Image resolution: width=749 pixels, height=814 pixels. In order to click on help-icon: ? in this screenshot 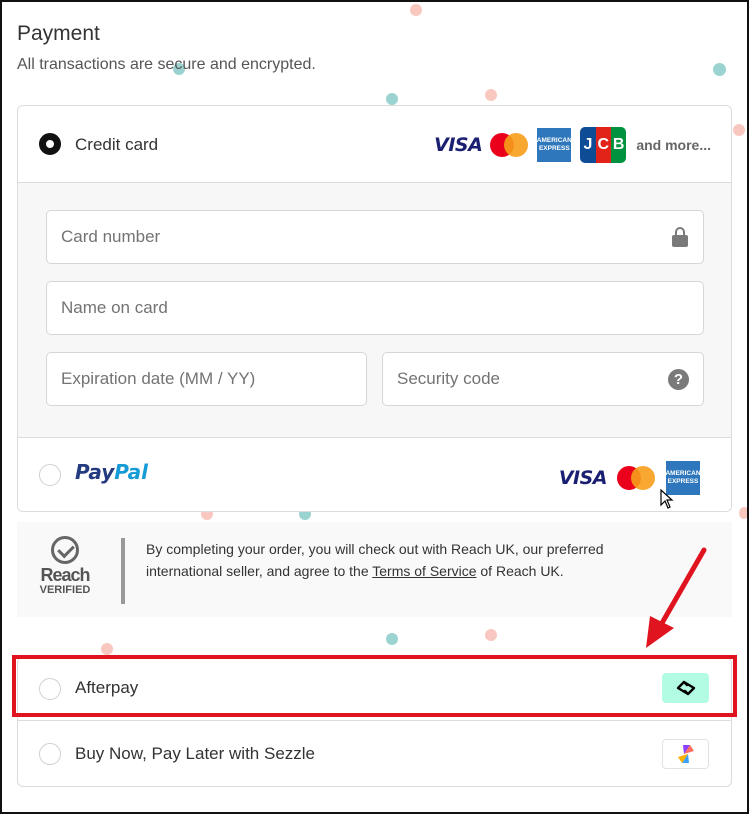, I will do `click(678, 379)`.